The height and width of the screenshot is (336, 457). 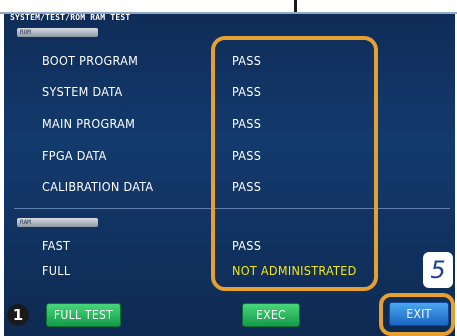 I want to click on step-1-badge: 1, so click(x=18, y=315).